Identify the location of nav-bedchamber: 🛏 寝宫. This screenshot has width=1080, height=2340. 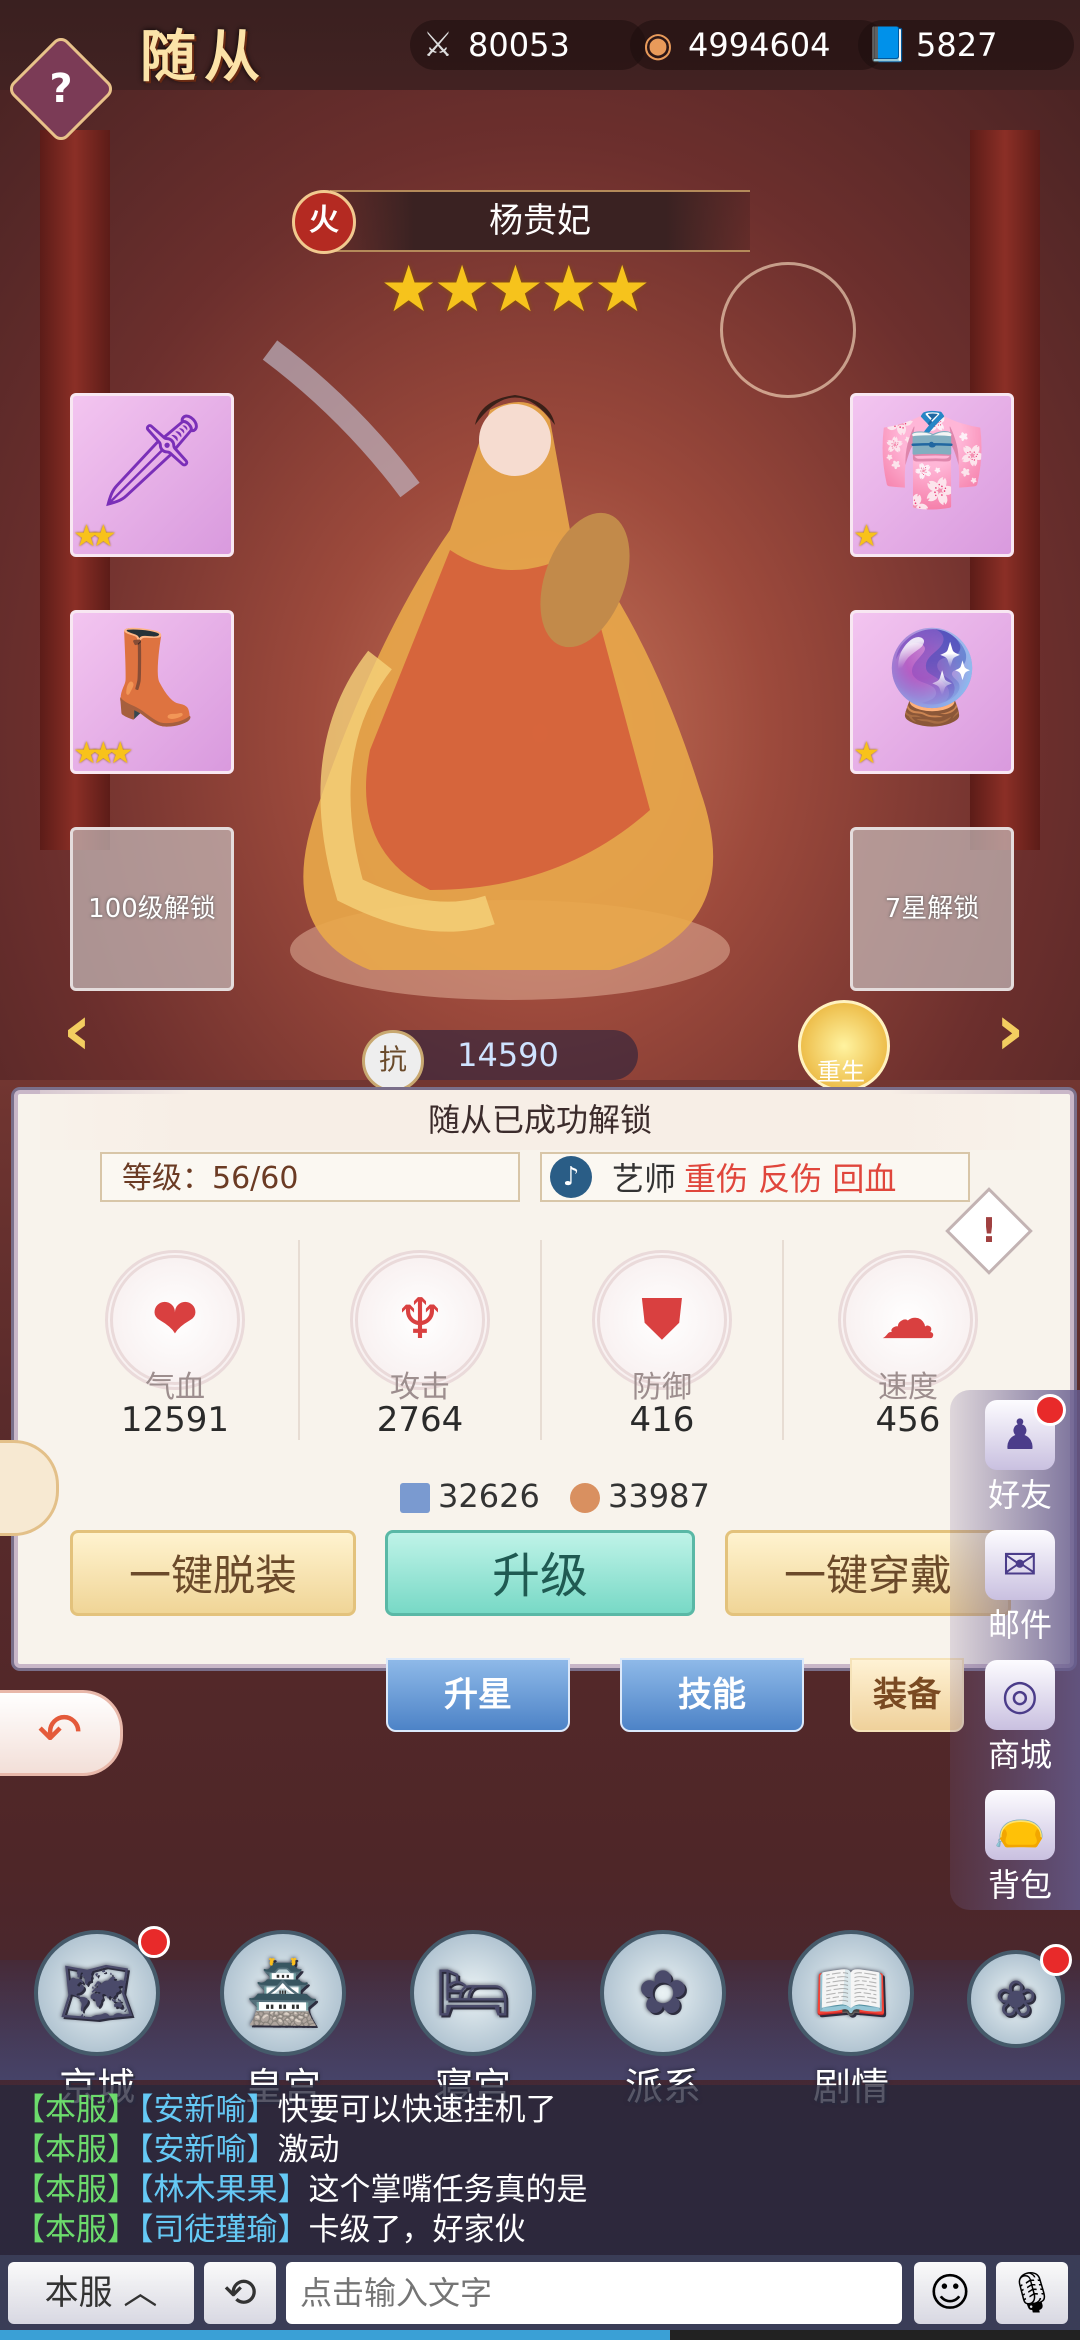
(473, 2019).